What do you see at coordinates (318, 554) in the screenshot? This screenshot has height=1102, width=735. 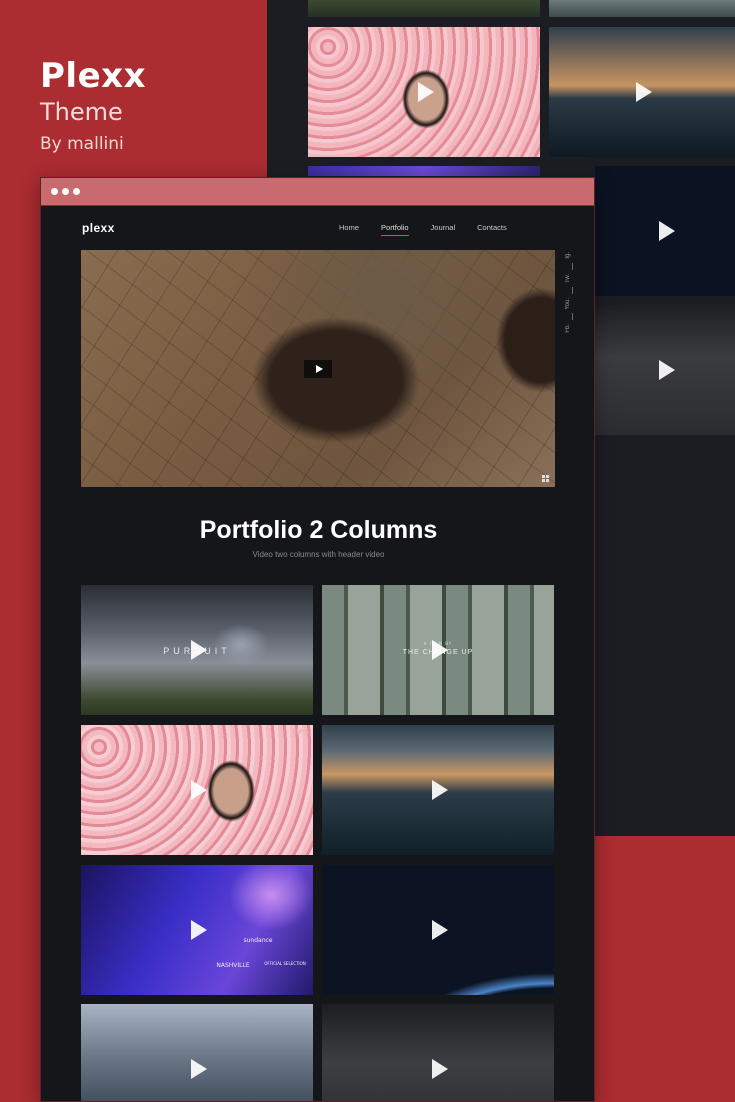 I see `page-subtitle: Video two columns with header video` at bounding box center [318, 554].